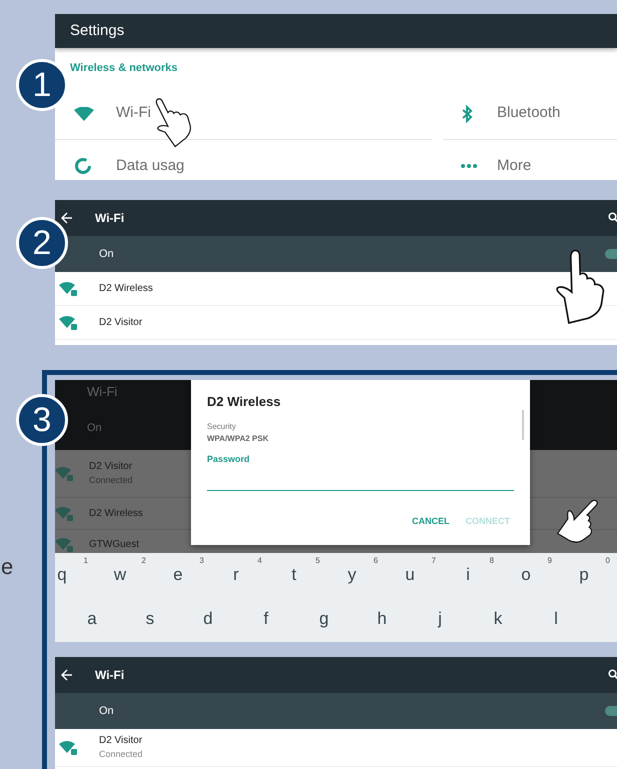 The height and width of the screenshot is (769, 617). I want to click on keyboard-key: j, so click(440, 619).